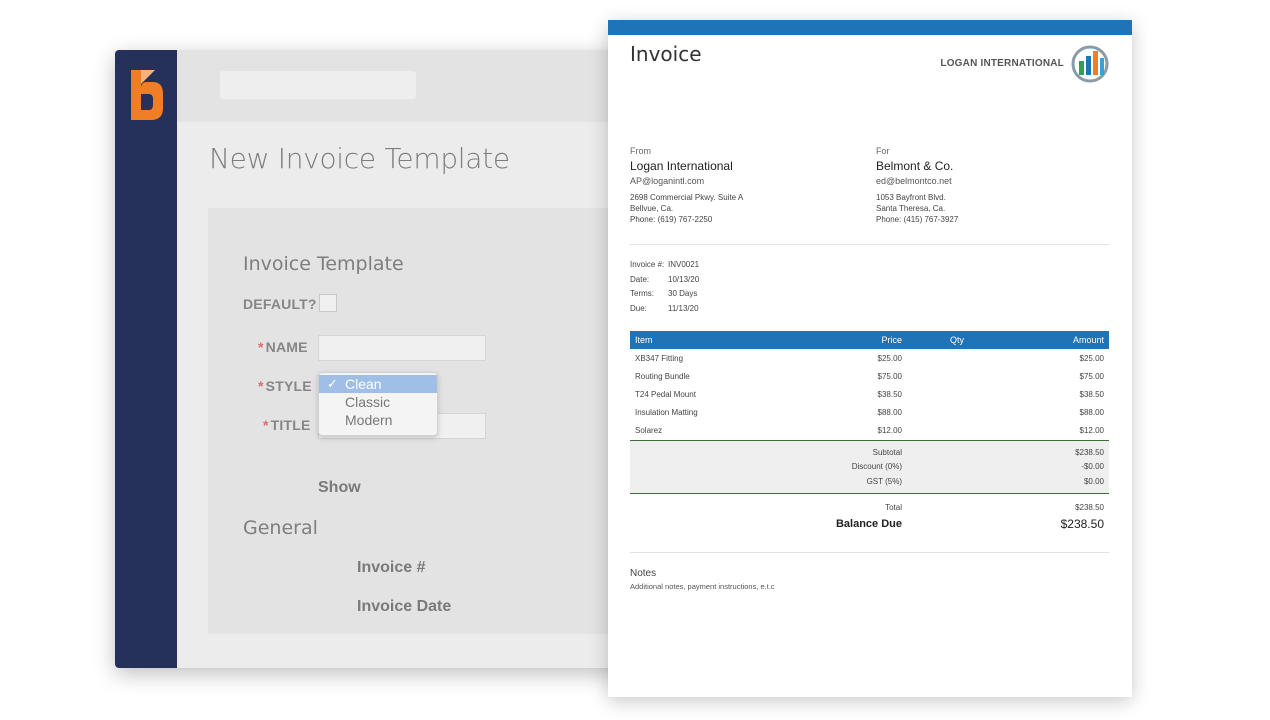 This screenshot has width=1270, height=720. Describe the element at coordinates (671, 219) in the screenshot. I see `from-phone: Phone: (619) 767-2250` at that location.